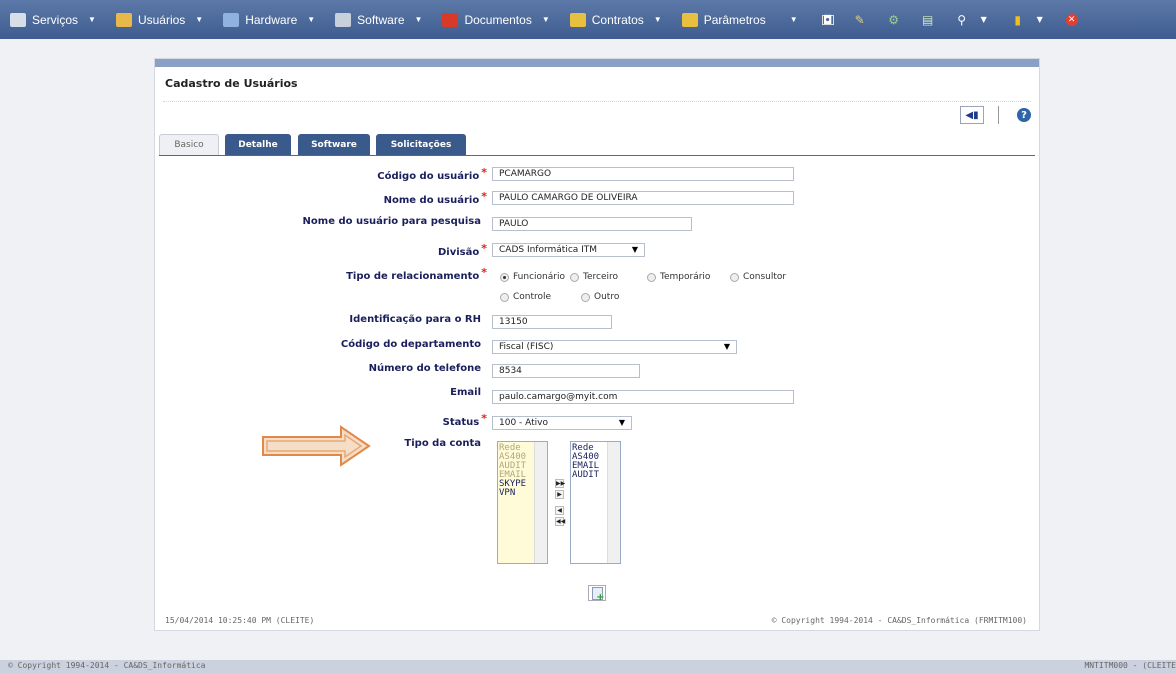 The image size is (1176, 673). I want to click on radio-temporario: Temporário, so click(678, 277).